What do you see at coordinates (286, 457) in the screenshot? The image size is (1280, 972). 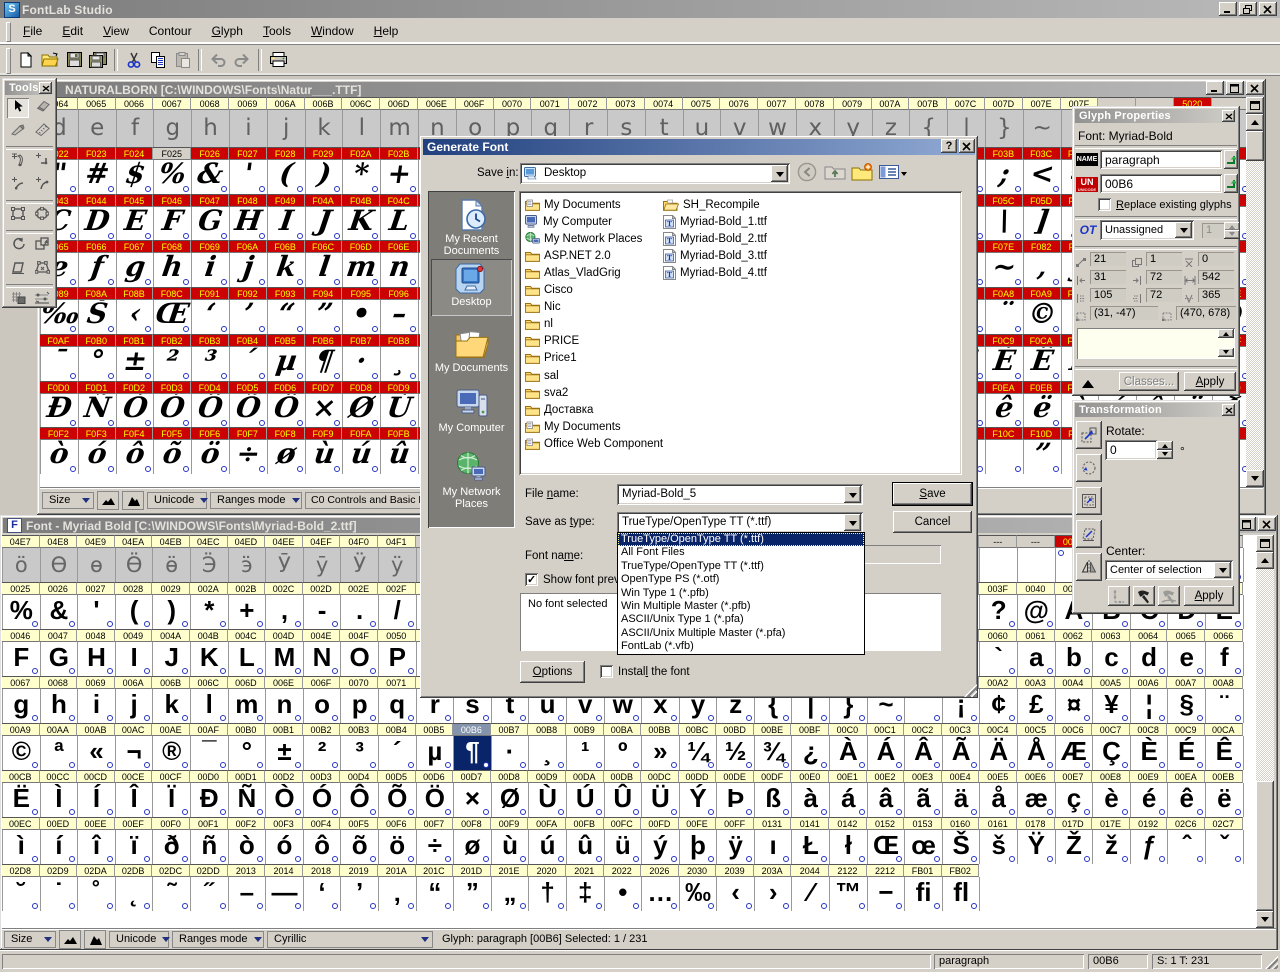 I see `glyph-cell: ø` at bounding box center [286, 457].